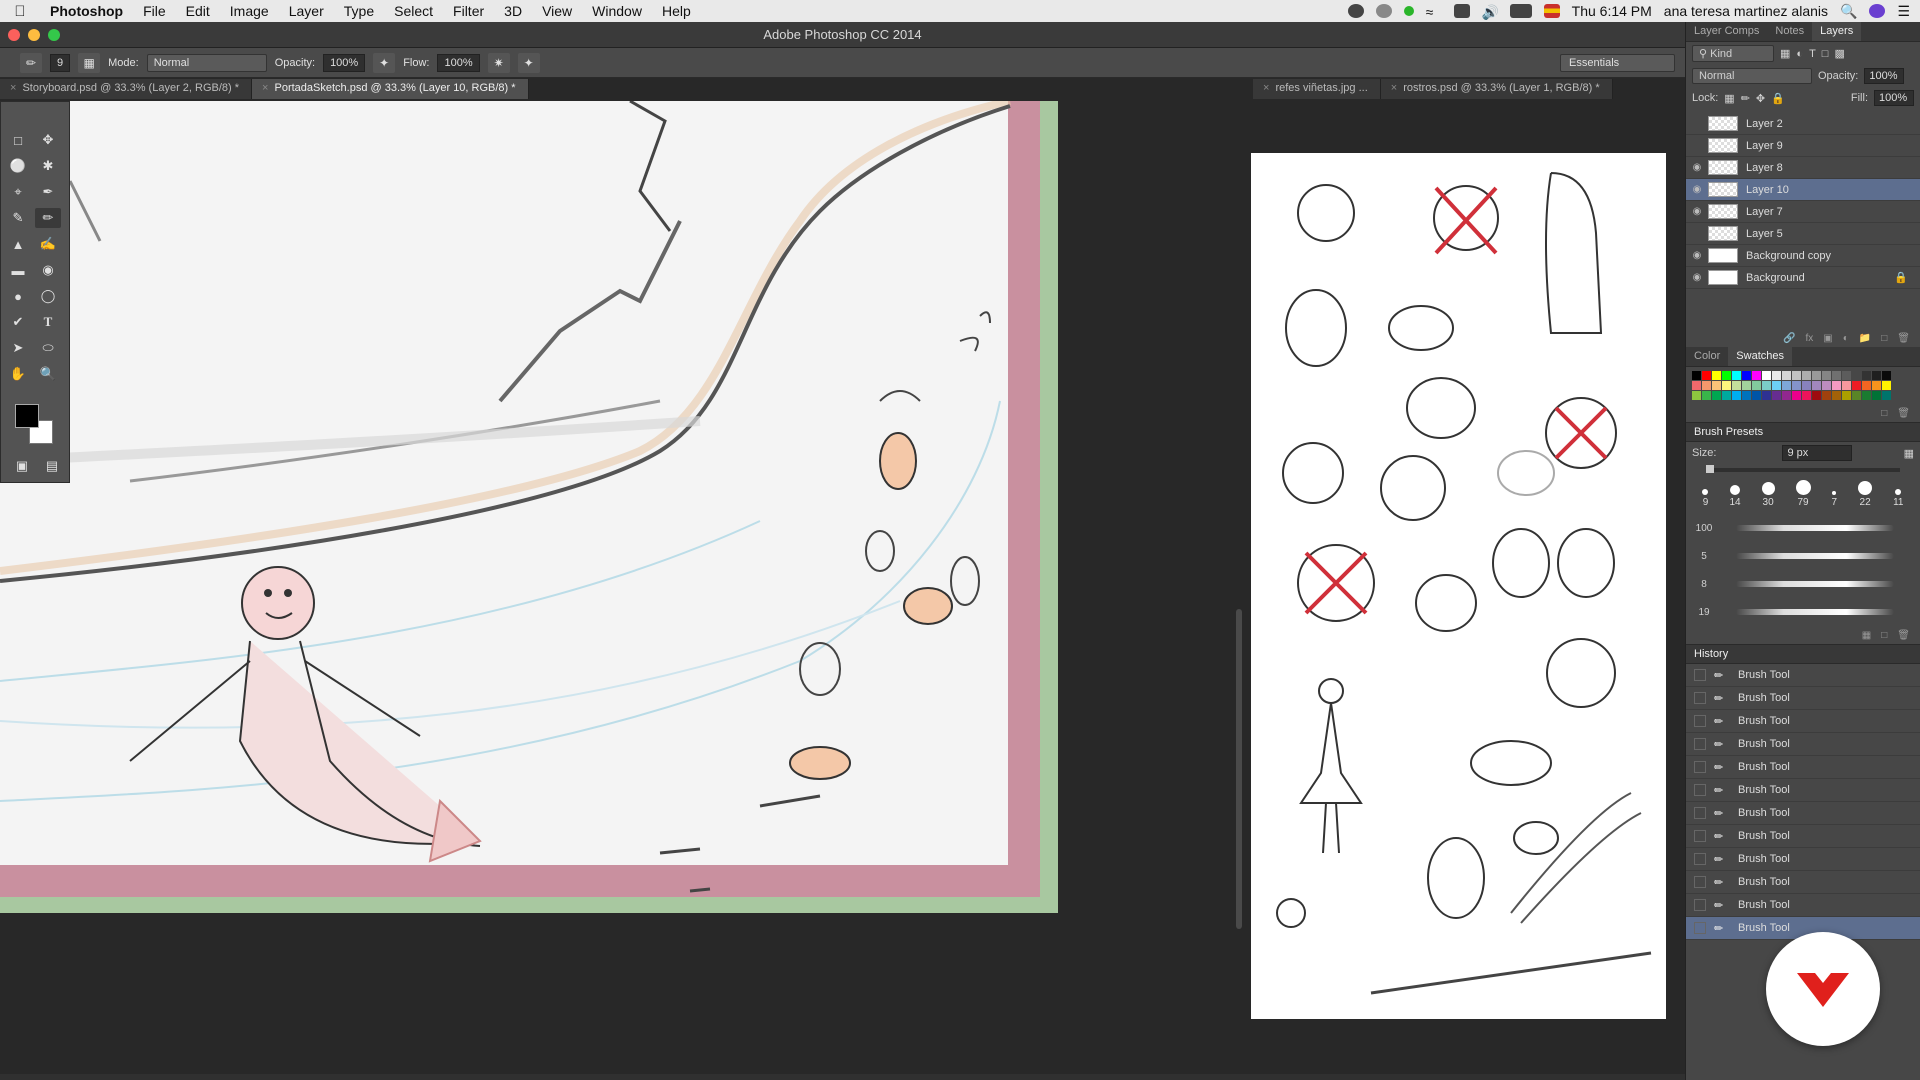  I want to click on brush-size-picker: 9, so click(60, 62).